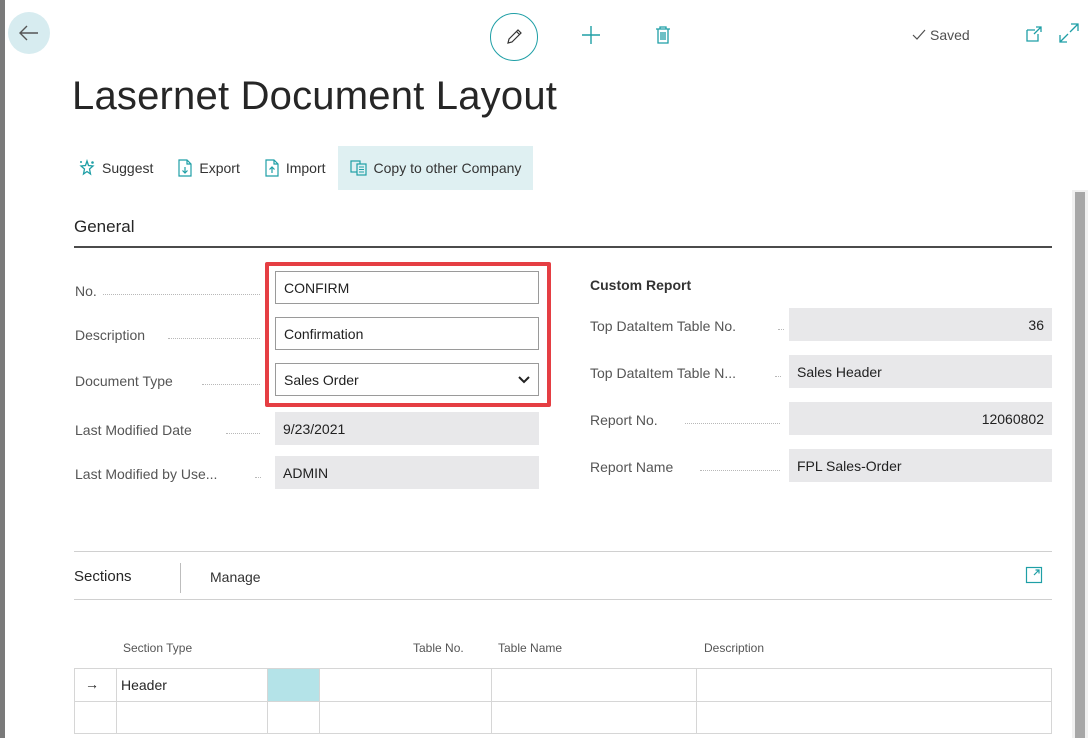  Describe the element at coordinates (128, 168) in the screenshot. I see `suggest-label: Suggest` at that location.